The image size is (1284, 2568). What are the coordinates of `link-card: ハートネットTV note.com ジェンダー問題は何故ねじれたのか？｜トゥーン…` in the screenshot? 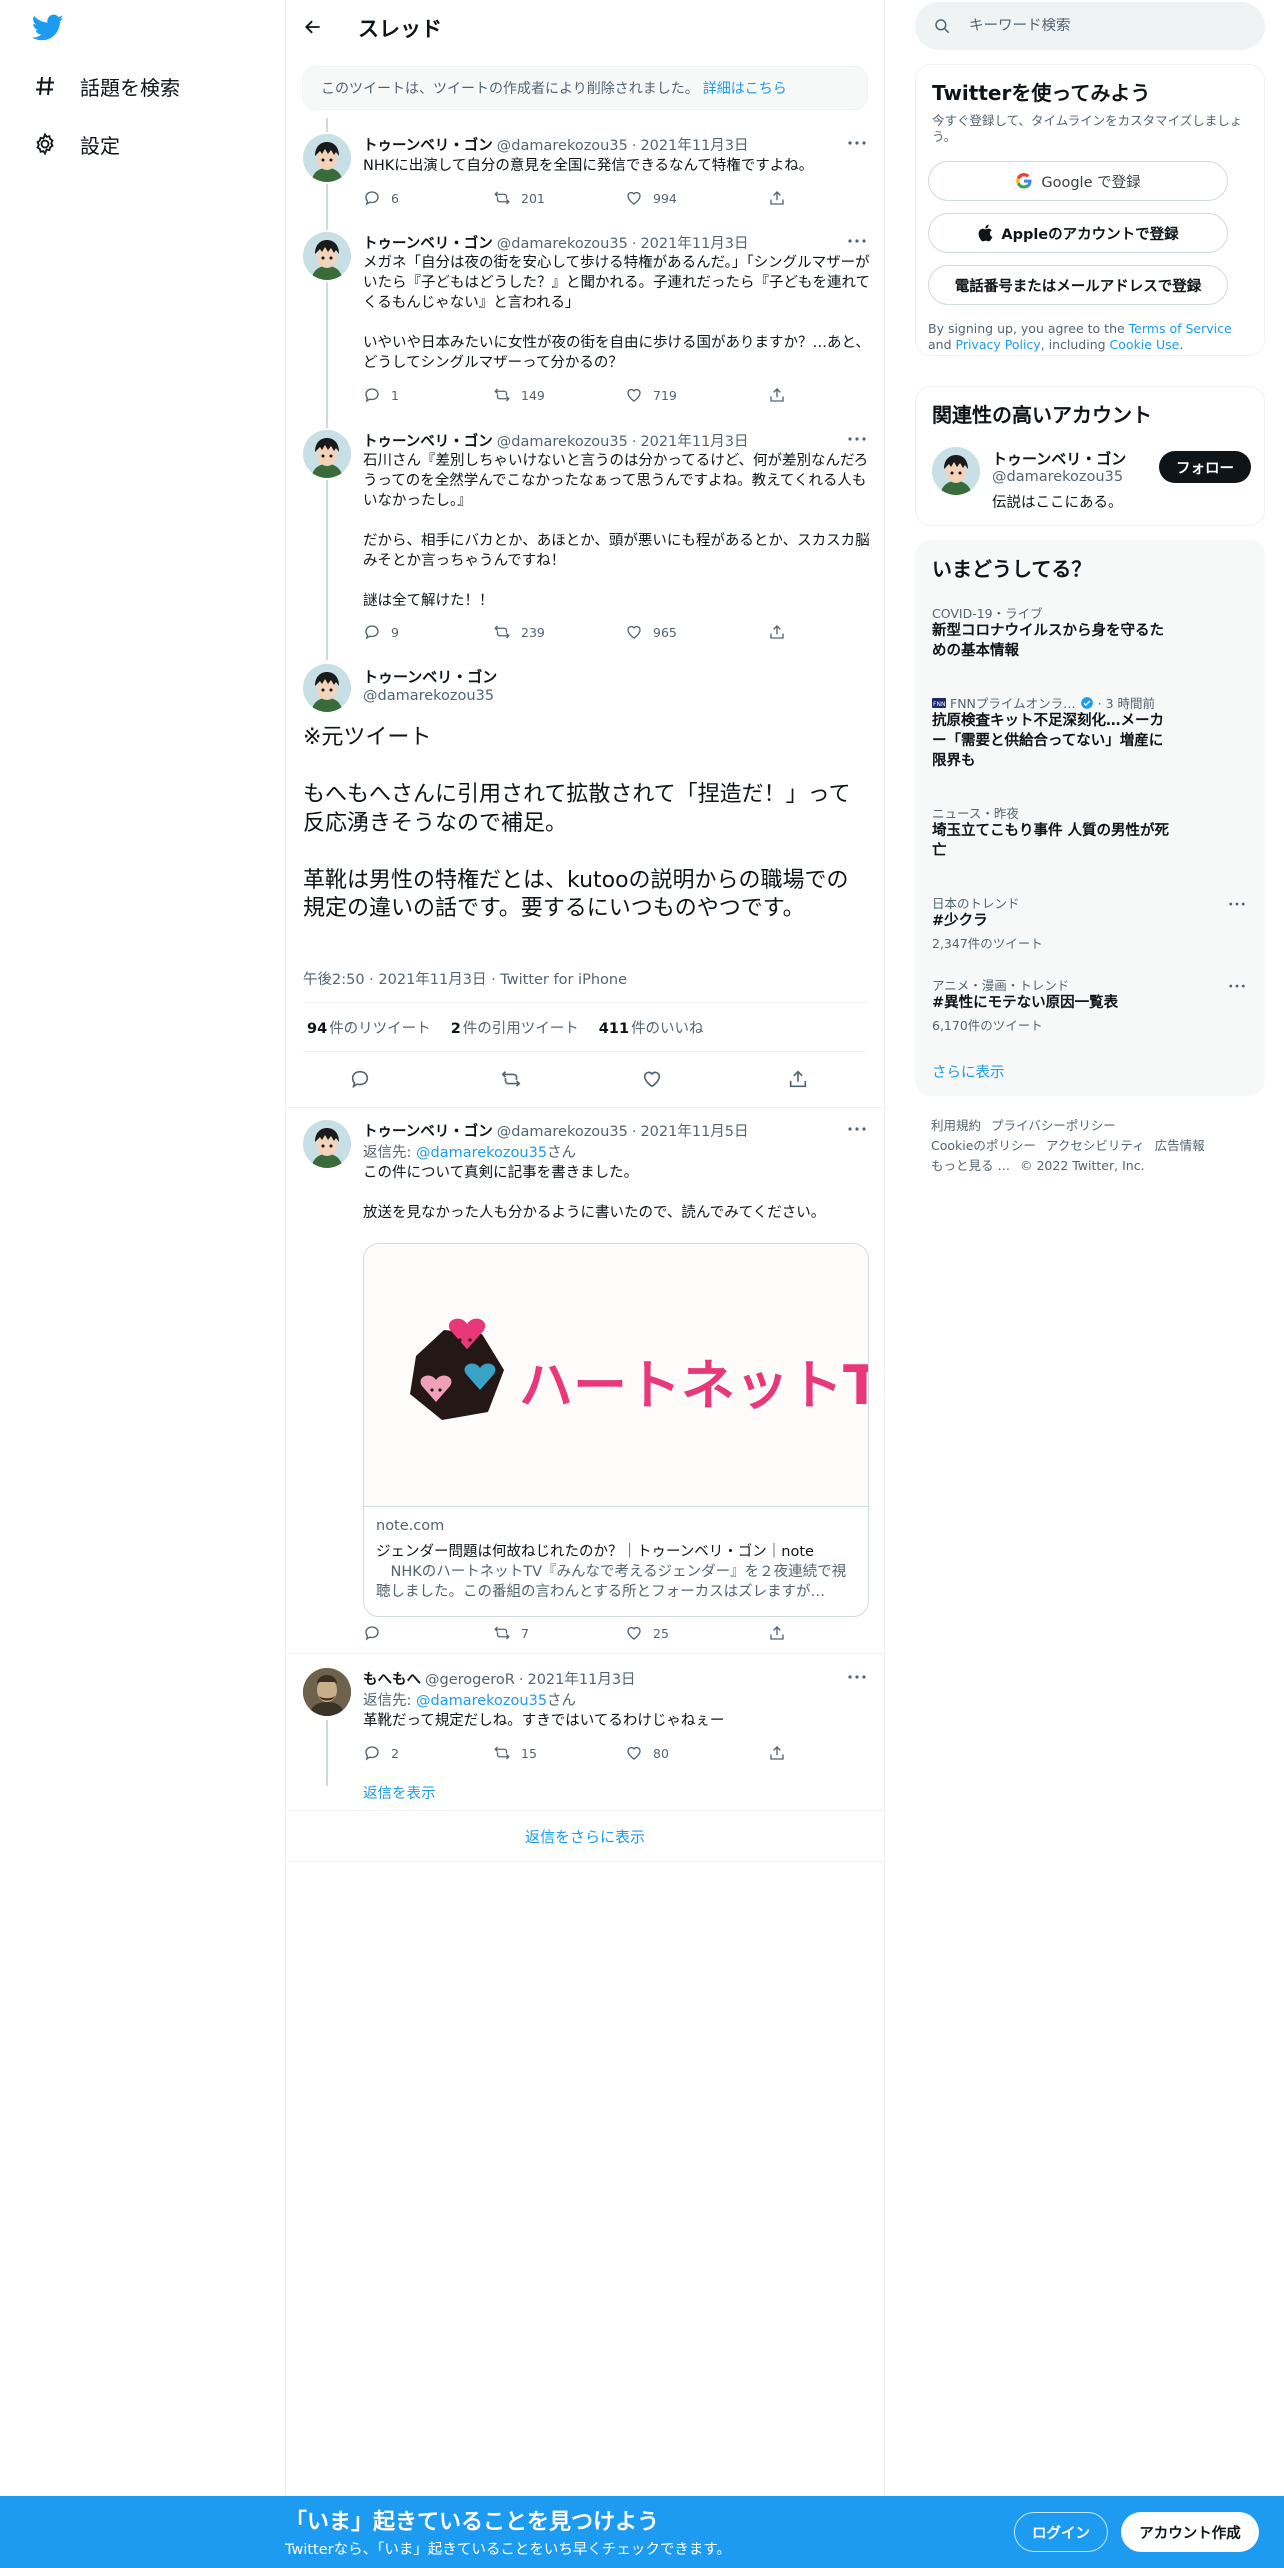 It's located at (616, 1430).